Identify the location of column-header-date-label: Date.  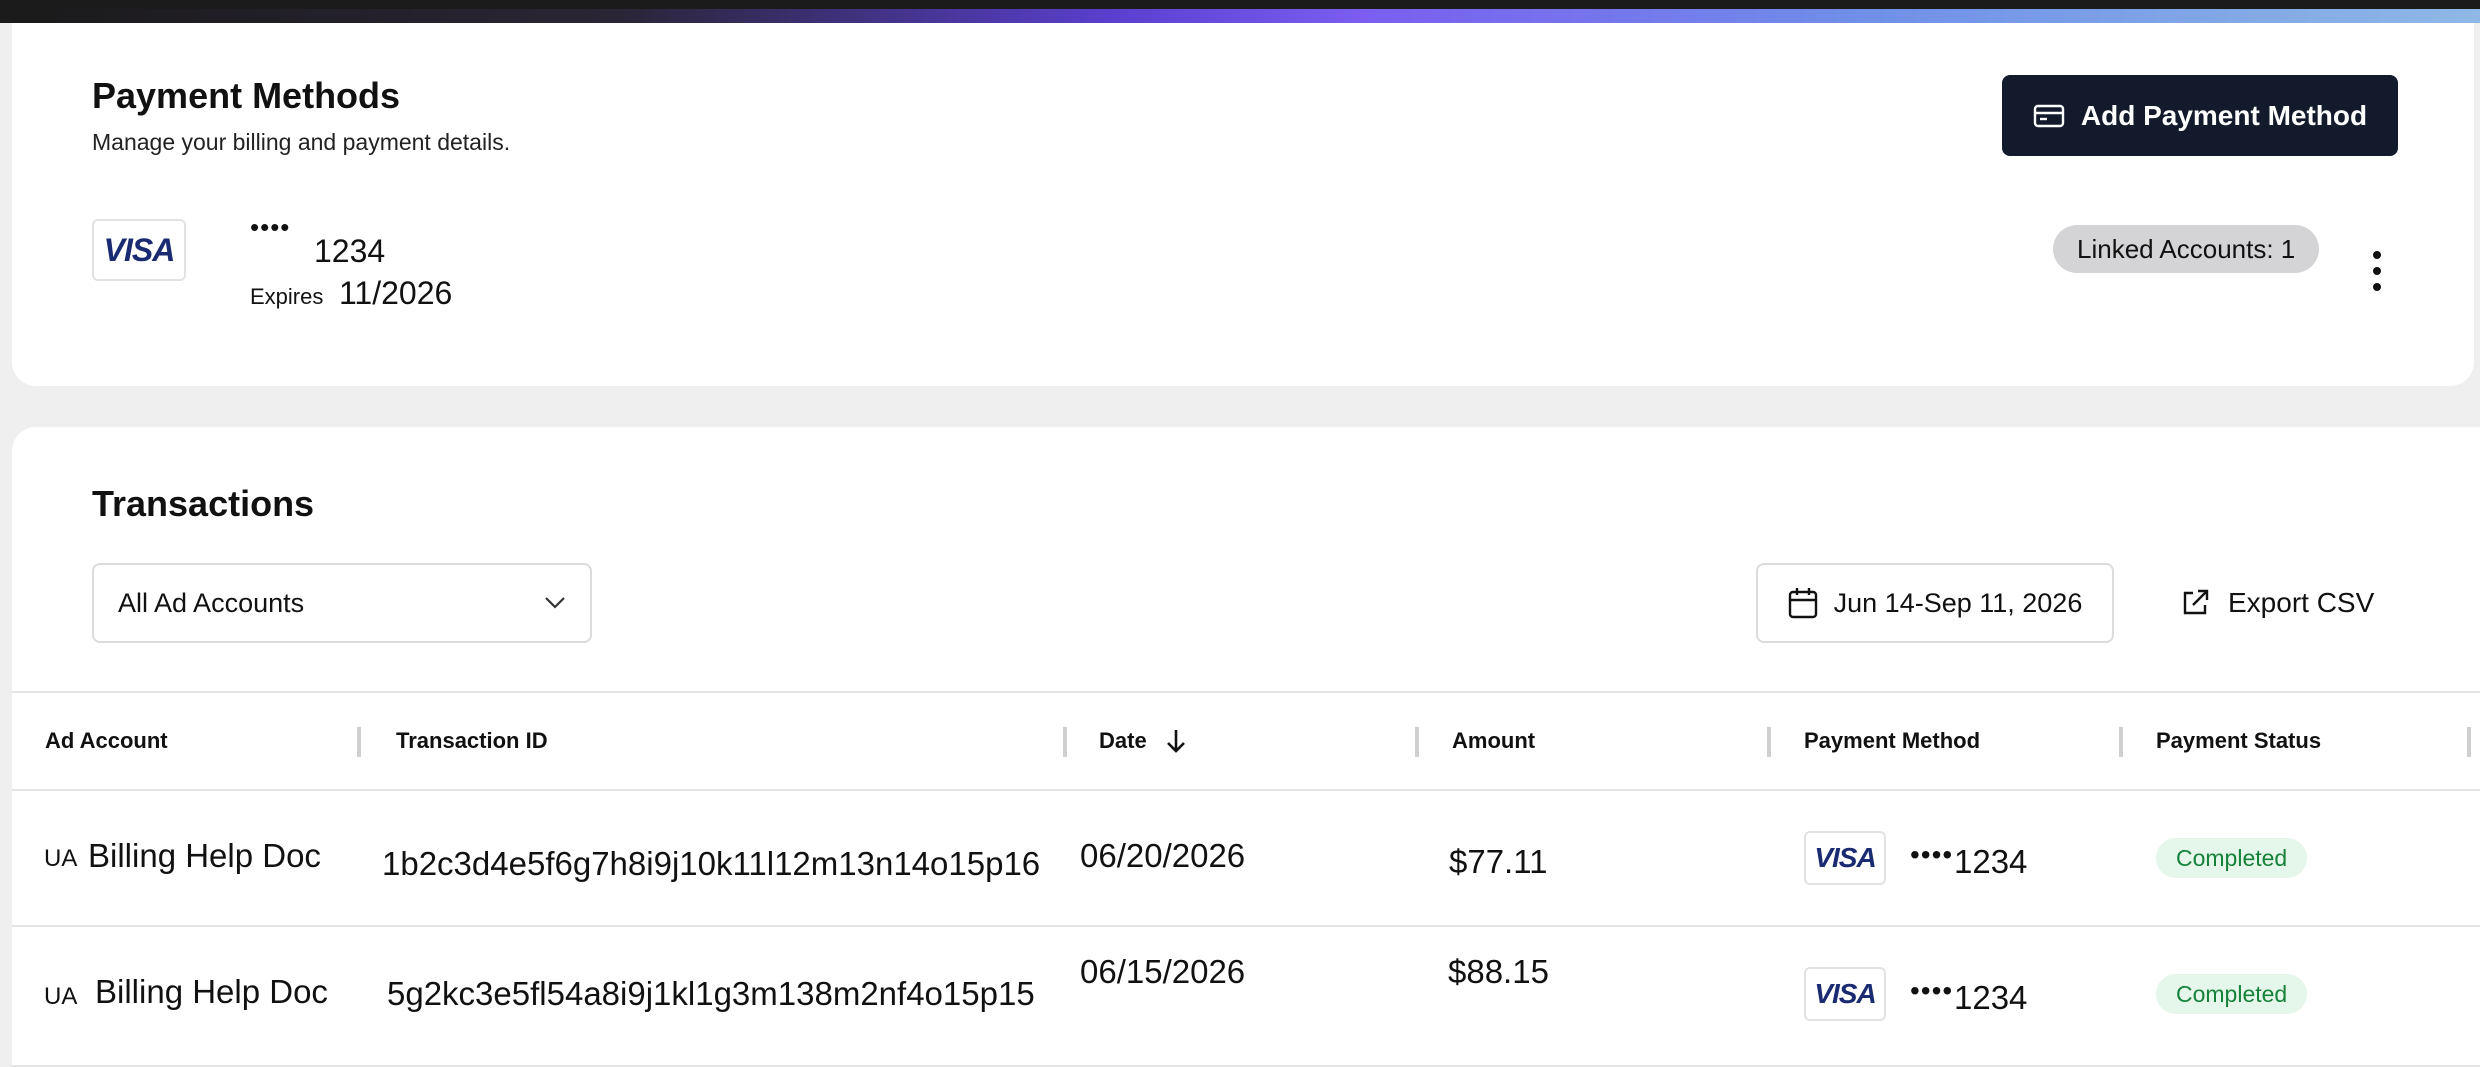
(1123, 740).